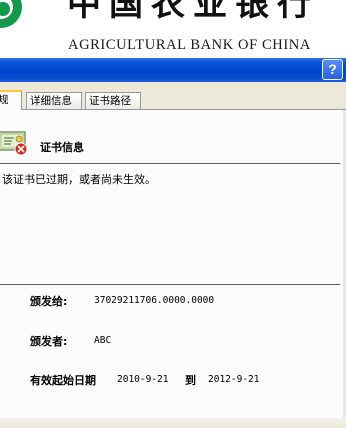  I want to click on issued-to-value: 37029211706.0000.0000, so click(154, 300).